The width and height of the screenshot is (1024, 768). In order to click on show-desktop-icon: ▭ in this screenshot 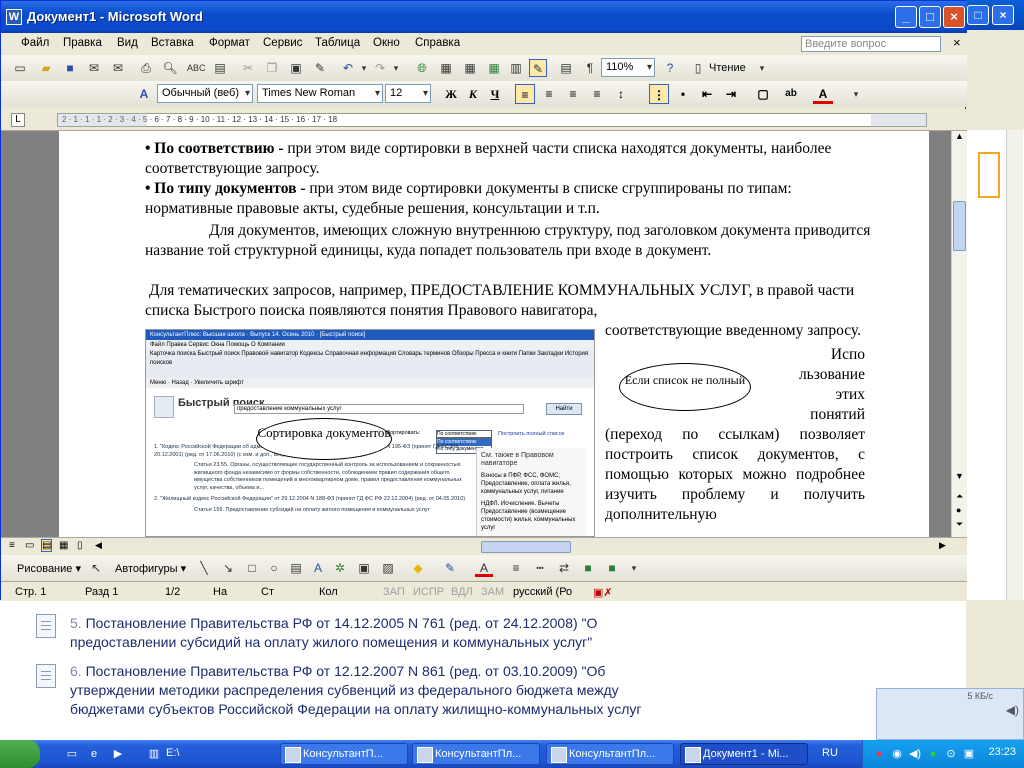, I will do `click(72, 754)`.